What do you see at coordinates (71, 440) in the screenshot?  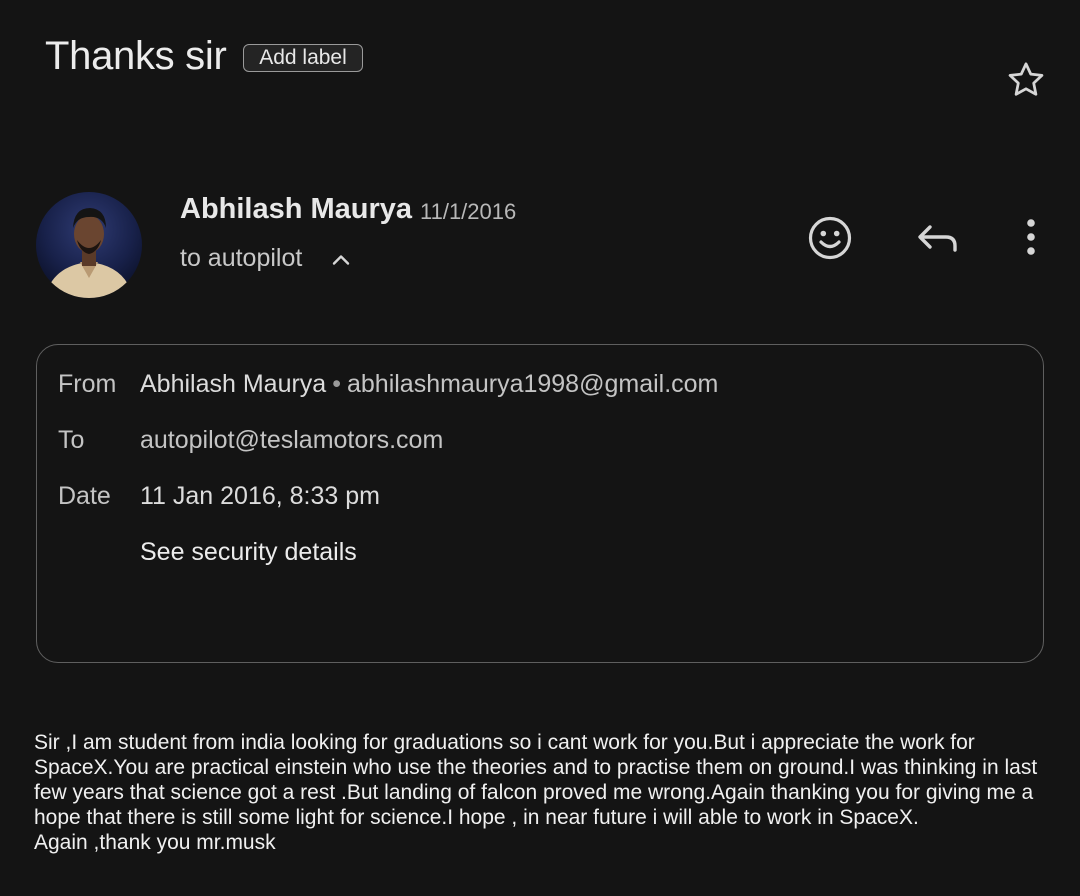 I see `to-label: To` at bounding box center [71, 440].